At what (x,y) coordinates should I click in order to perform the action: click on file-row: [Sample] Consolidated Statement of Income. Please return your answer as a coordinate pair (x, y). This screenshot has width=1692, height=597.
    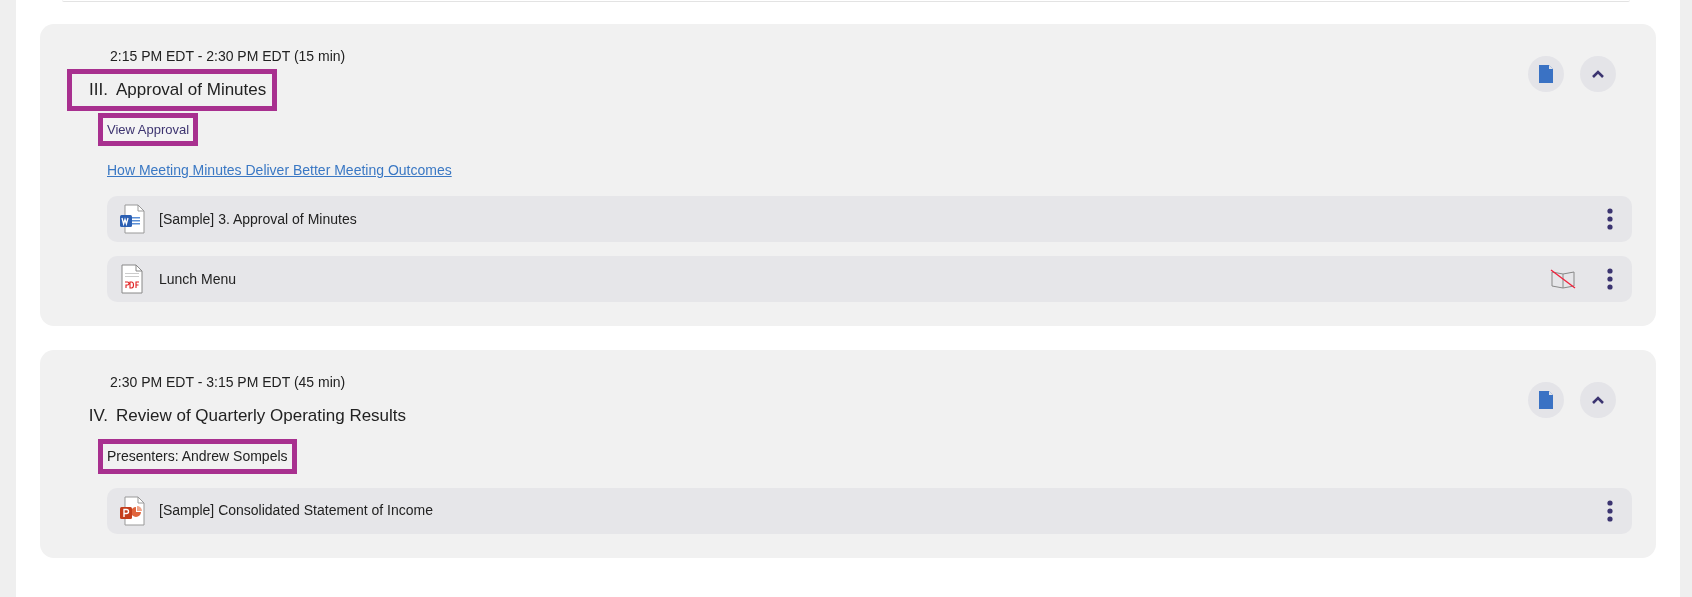
    Looking at the image, I should click on (869, 510).